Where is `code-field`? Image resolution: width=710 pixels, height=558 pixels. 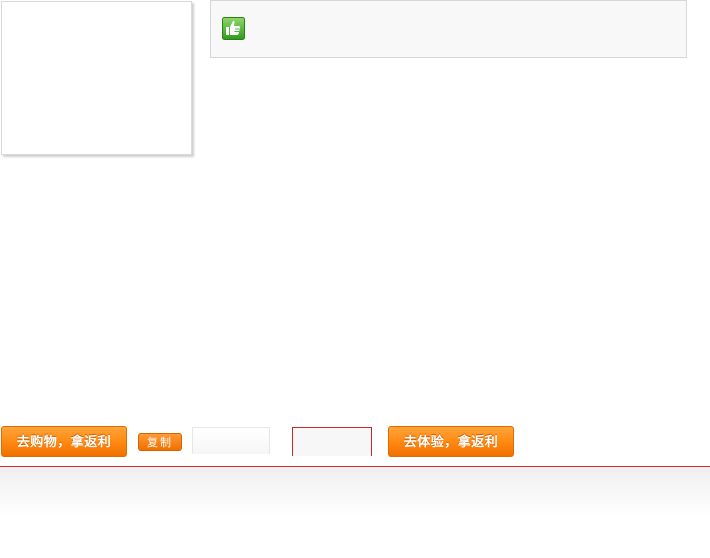
code-field is located at coordinates (332, 441).